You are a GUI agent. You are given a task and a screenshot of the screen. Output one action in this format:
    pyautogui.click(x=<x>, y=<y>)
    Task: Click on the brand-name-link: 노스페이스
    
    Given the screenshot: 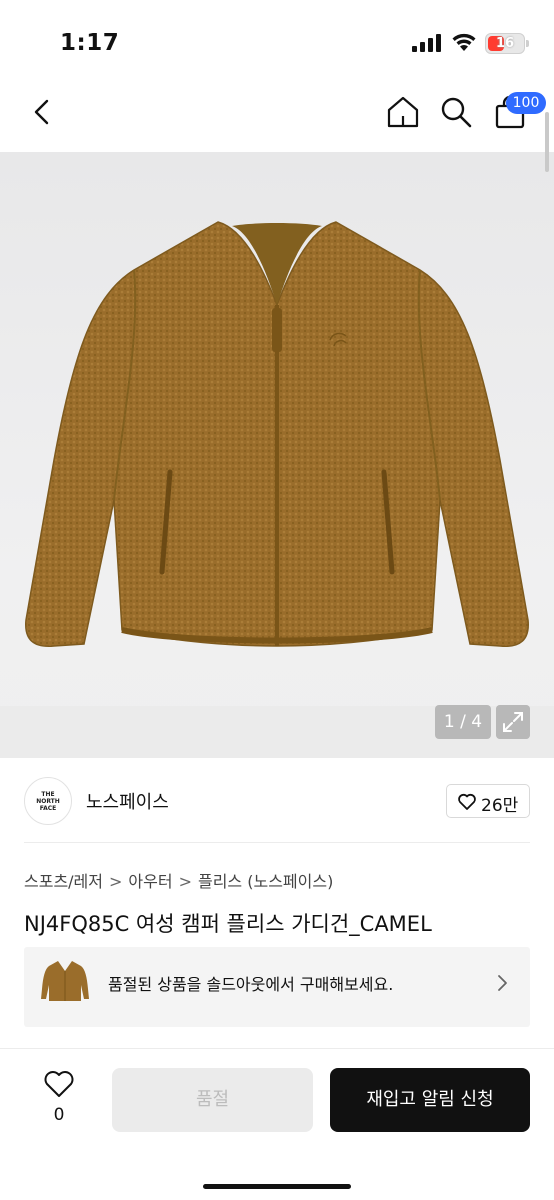 What is the action you would take?
    pyautogui.click(x=127, y=801)
    